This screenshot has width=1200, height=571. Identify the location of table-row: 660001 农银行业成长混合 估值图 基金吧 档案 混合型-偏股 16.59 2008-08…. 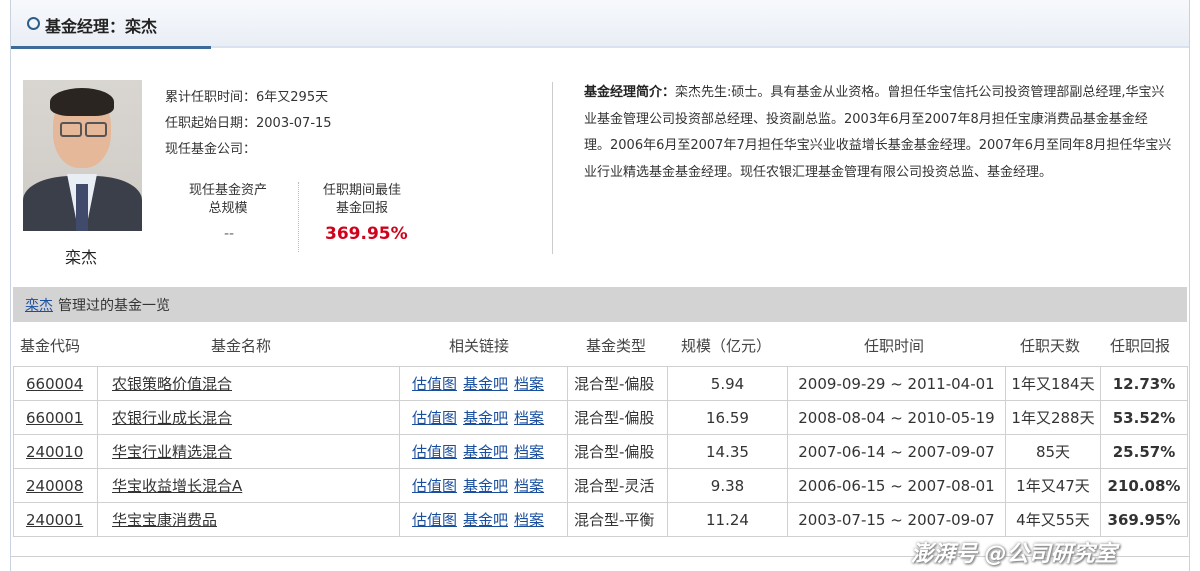
(600, 417).